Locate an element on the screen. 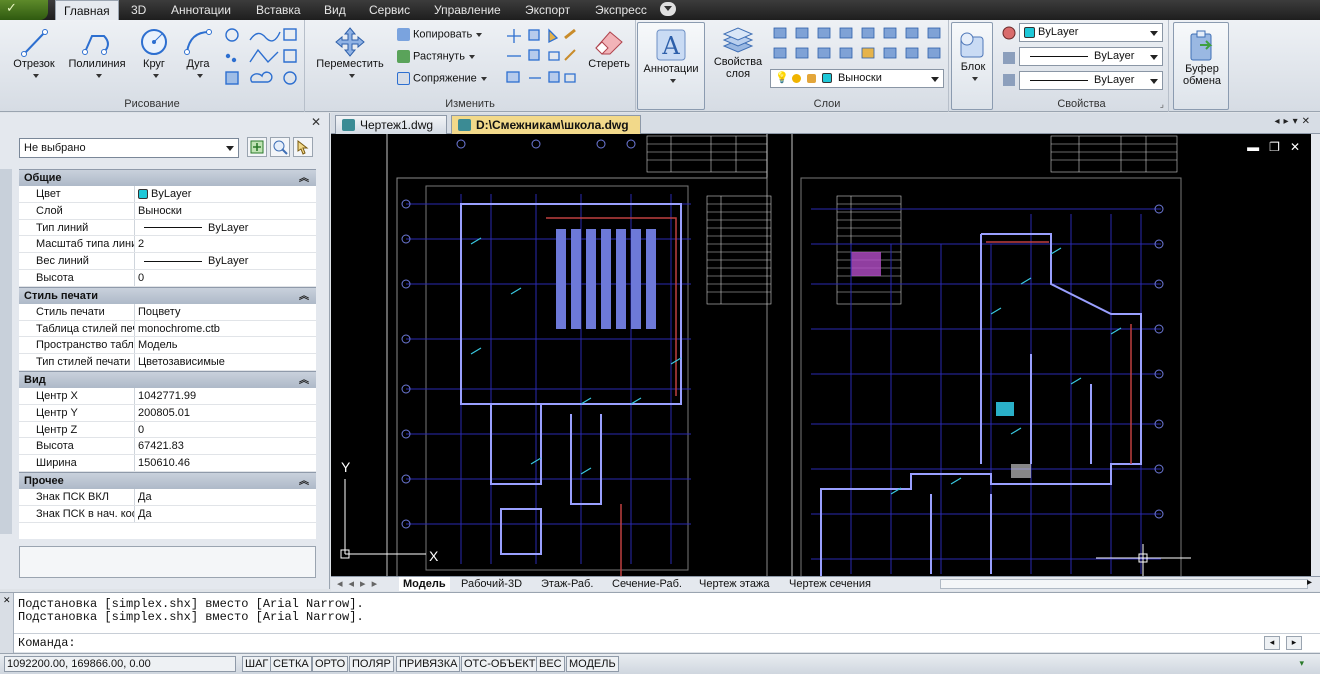 The height and width of the screenshot is (674, 1320). property-section-header: Общие ︽ is located at coordinates (167, 177).